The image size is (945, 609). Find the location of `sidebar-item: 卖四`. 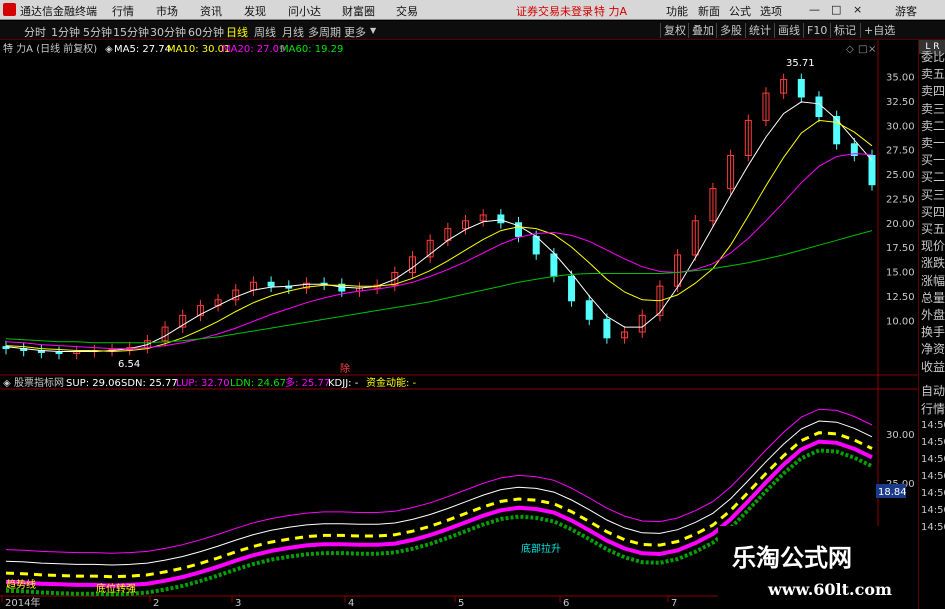

sidebar-item: 卖四 is located at coordinates (933, 90).